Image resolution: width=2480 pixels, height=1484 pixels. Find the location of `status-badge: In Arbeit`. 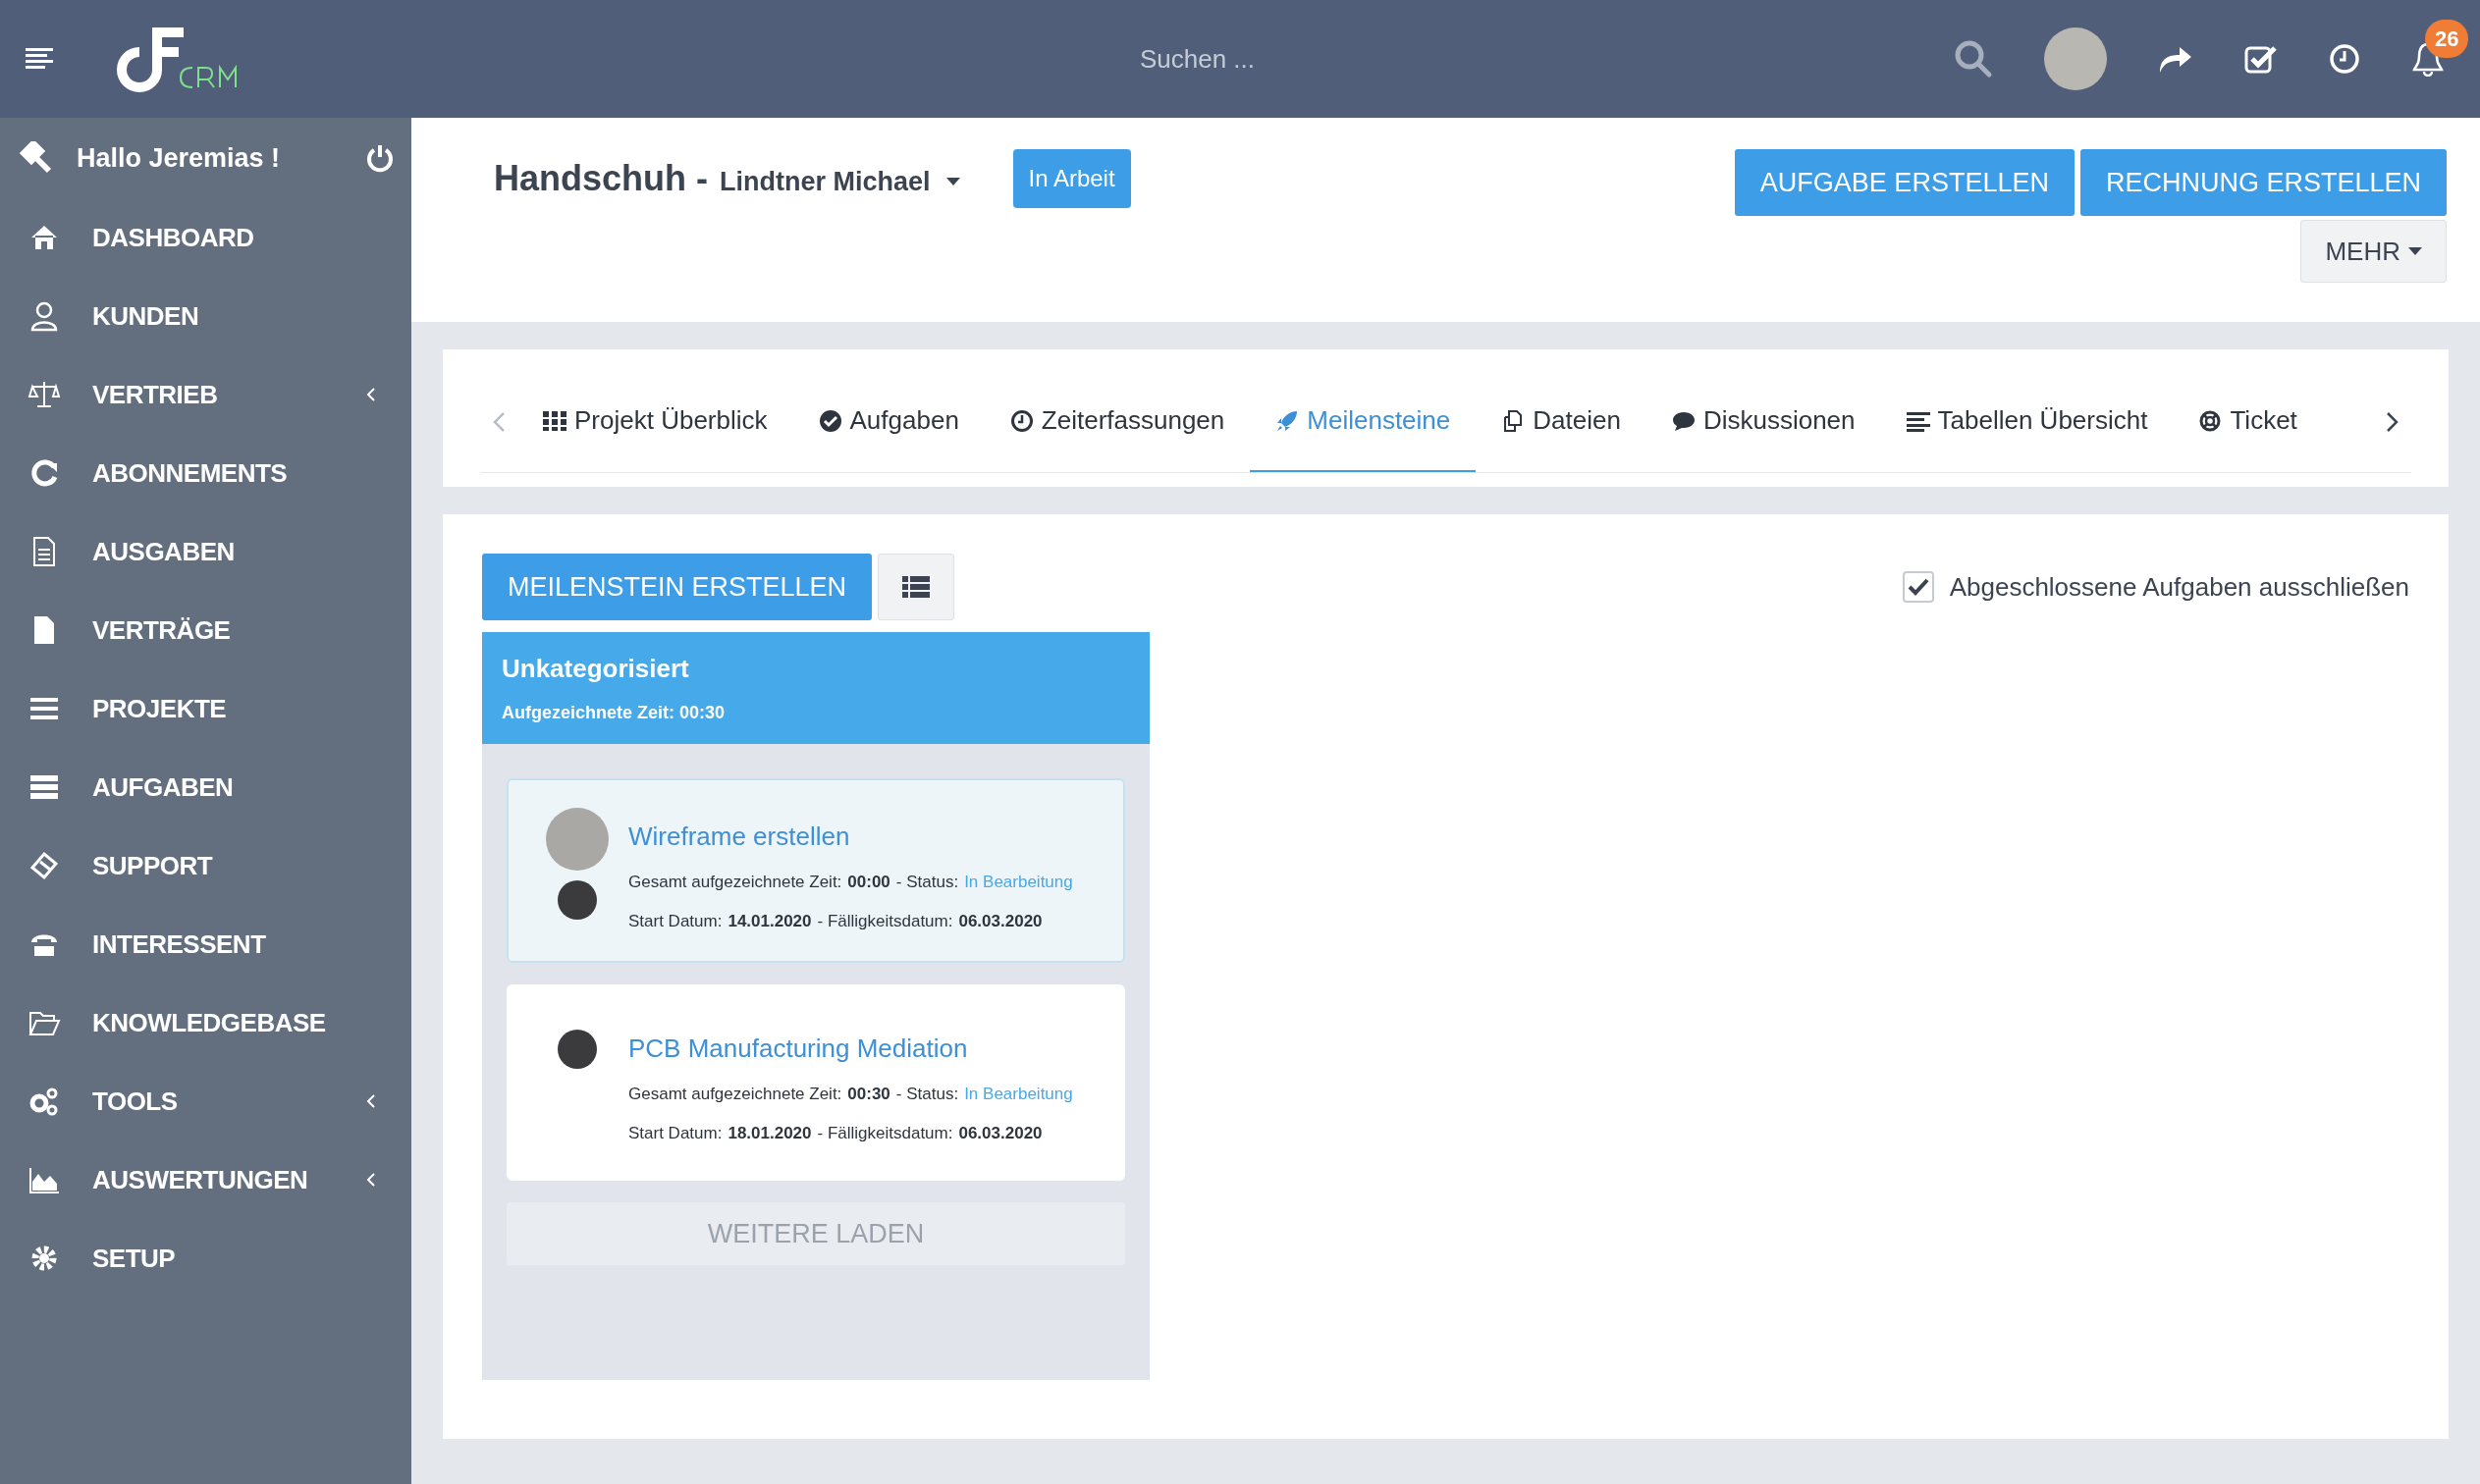

status-badge: In Arbeit is located at coordinates (1071, 179).